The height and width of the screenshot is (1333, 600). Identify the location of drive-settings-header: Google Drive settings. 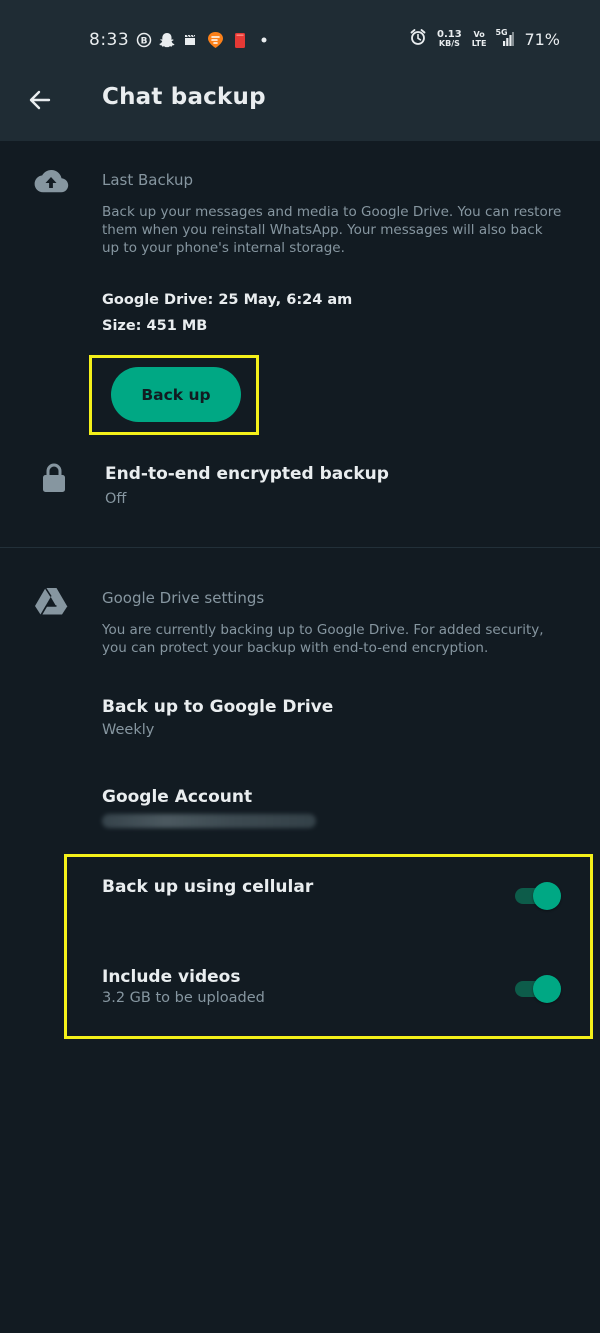
(183, 598).